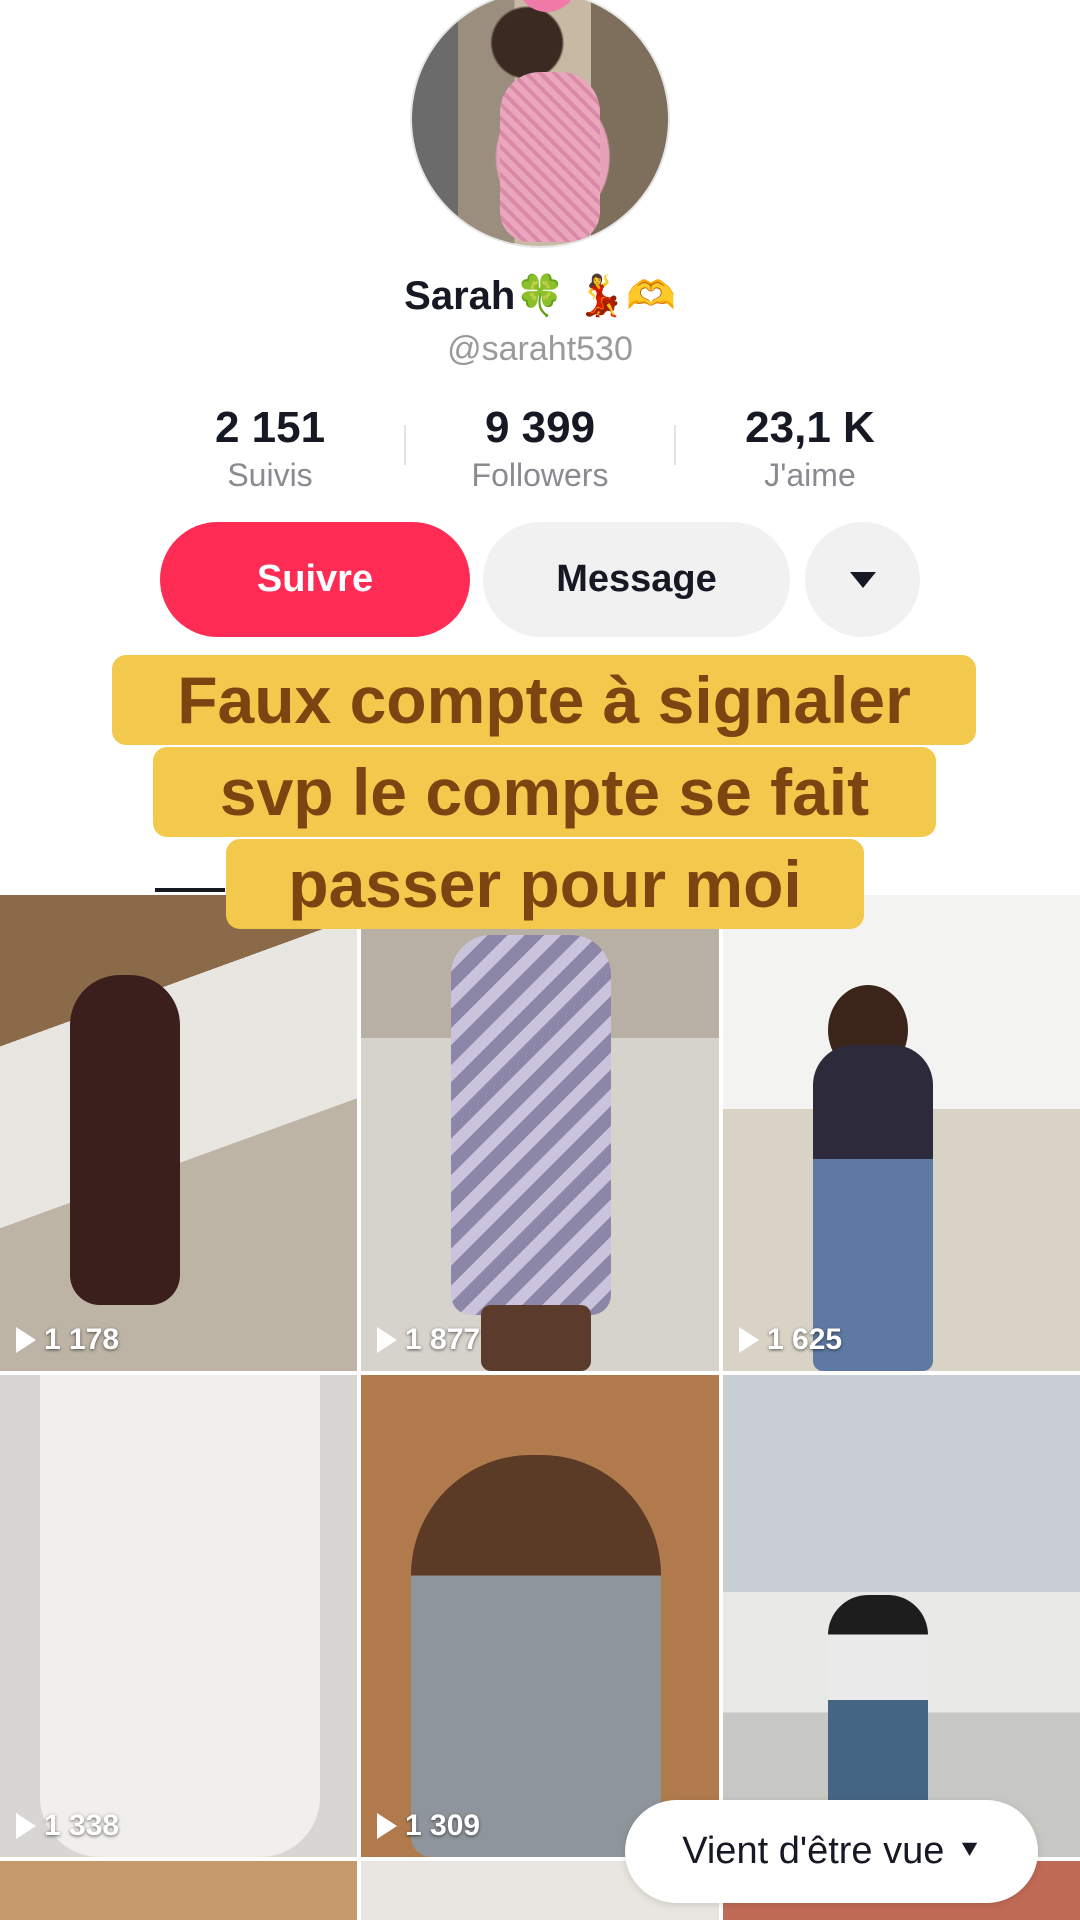  I want to click on stat-following: 2 151 Suivis, so click(270, 448).